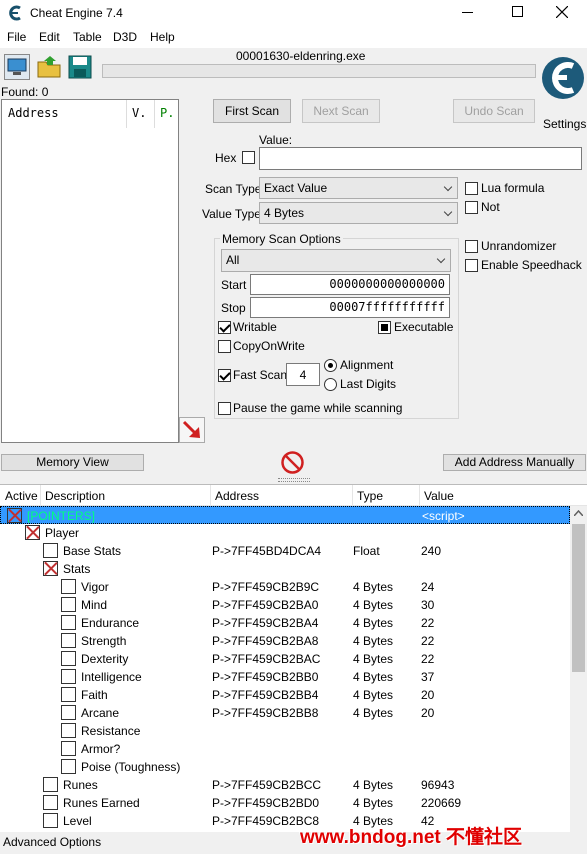 The width and height of the screenshot is (587, 854). Describe the element at coordinates (17, 67) in the screenshot. I see `select-process-button` at that location.